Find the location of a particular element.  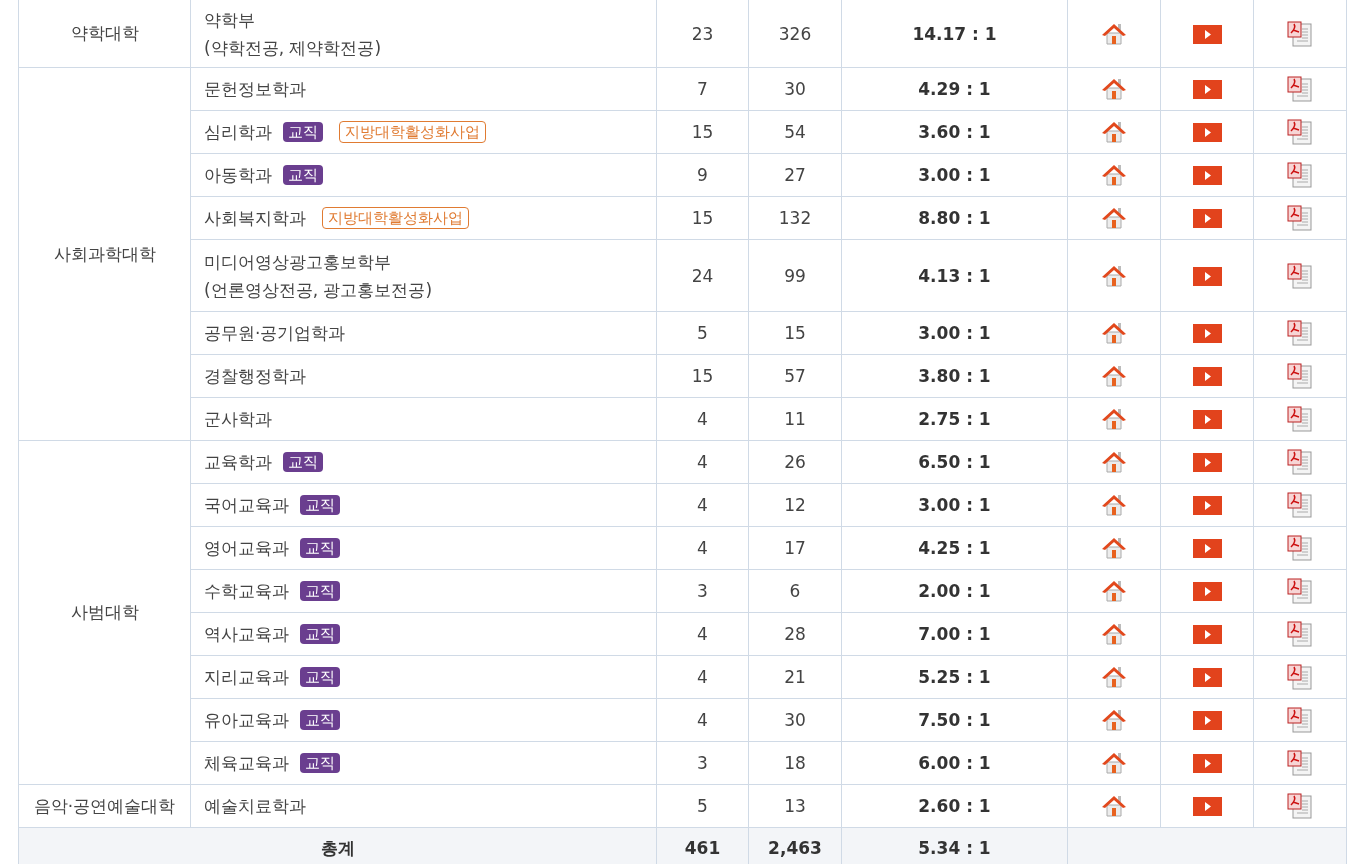

applicants-cell: 28 is located at coordinates (795, 634).